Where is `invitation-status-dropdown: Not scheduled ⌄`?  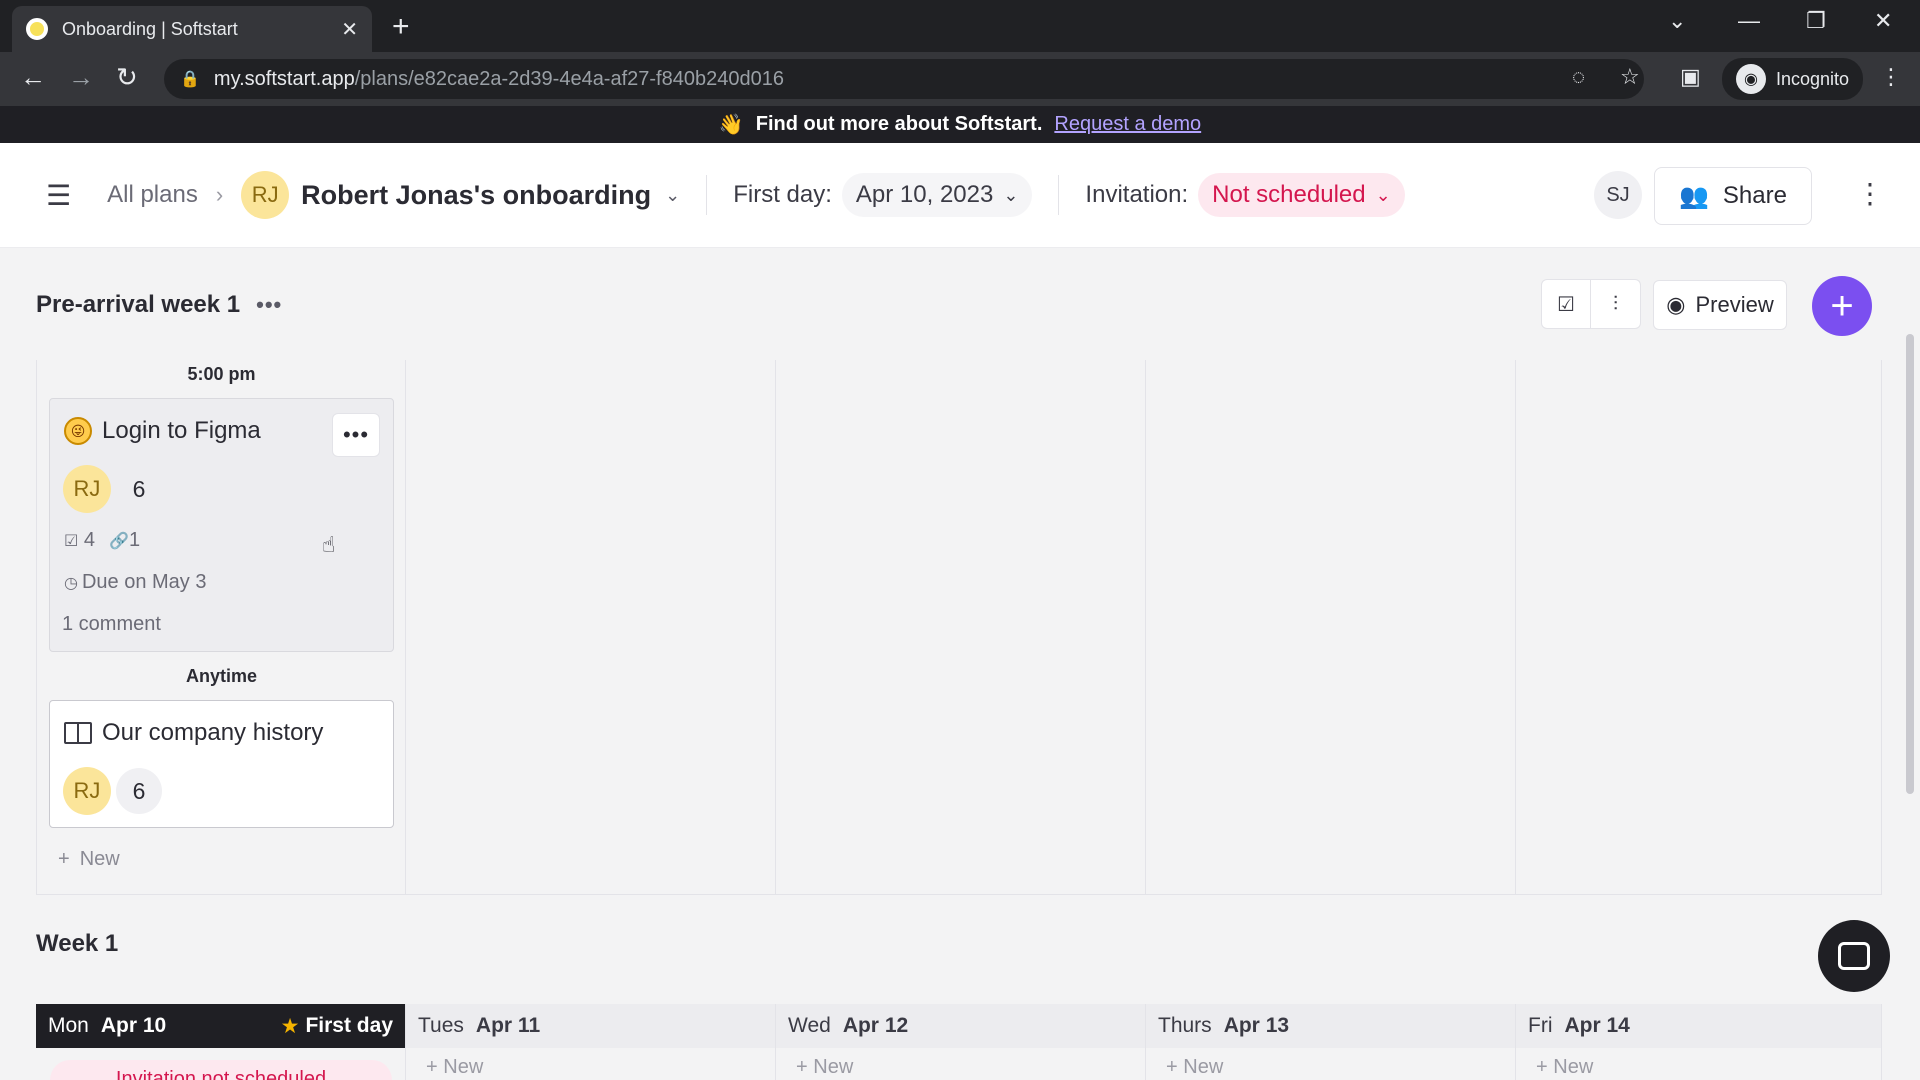 invitation-status-dropdown: Not scheduled ⌄ is located at coordinates (1301, 195).